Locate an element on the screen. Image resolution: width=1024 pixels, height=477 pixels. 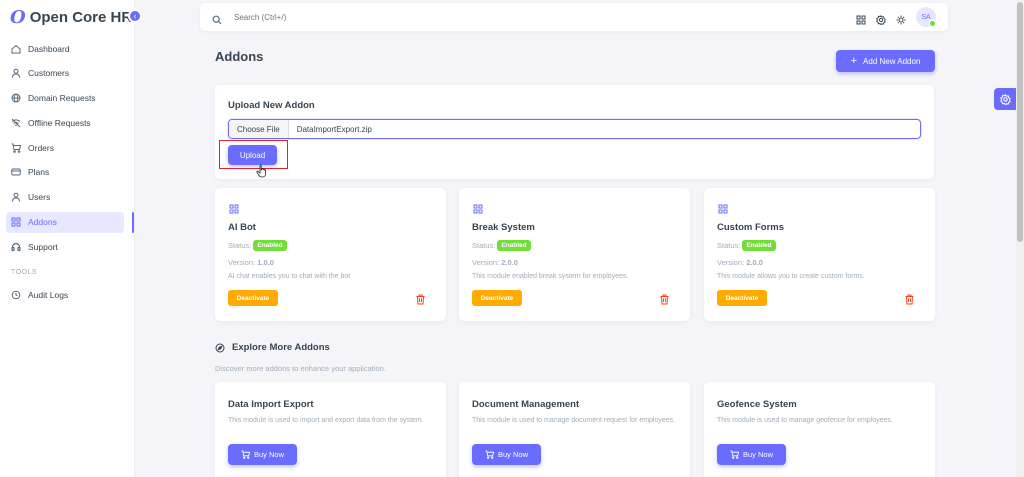
sidebar-item-orders: Orders is located at coordinates (65, 147).